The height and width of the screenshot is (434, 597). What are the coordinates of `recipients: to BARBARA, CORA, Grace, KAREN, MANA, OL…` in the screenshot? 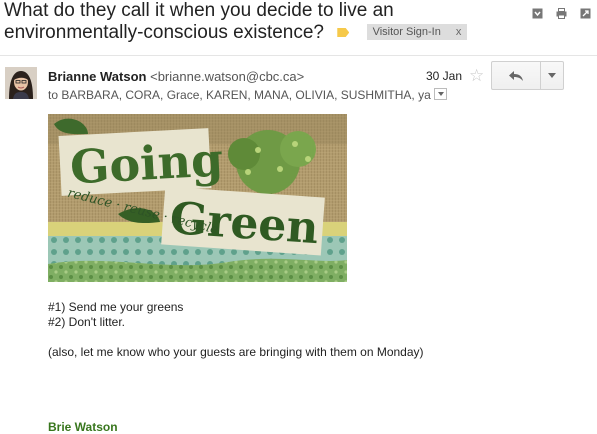 It's located at (247, 95).